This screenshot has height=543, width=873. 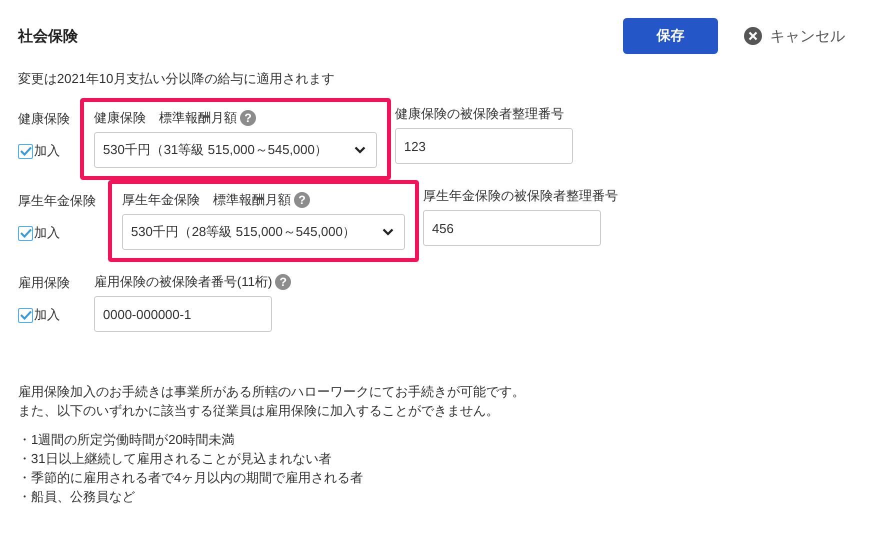 I want to click on field-label: 厚生年金保険 標準報酬月額, so click(x=206, y=200).